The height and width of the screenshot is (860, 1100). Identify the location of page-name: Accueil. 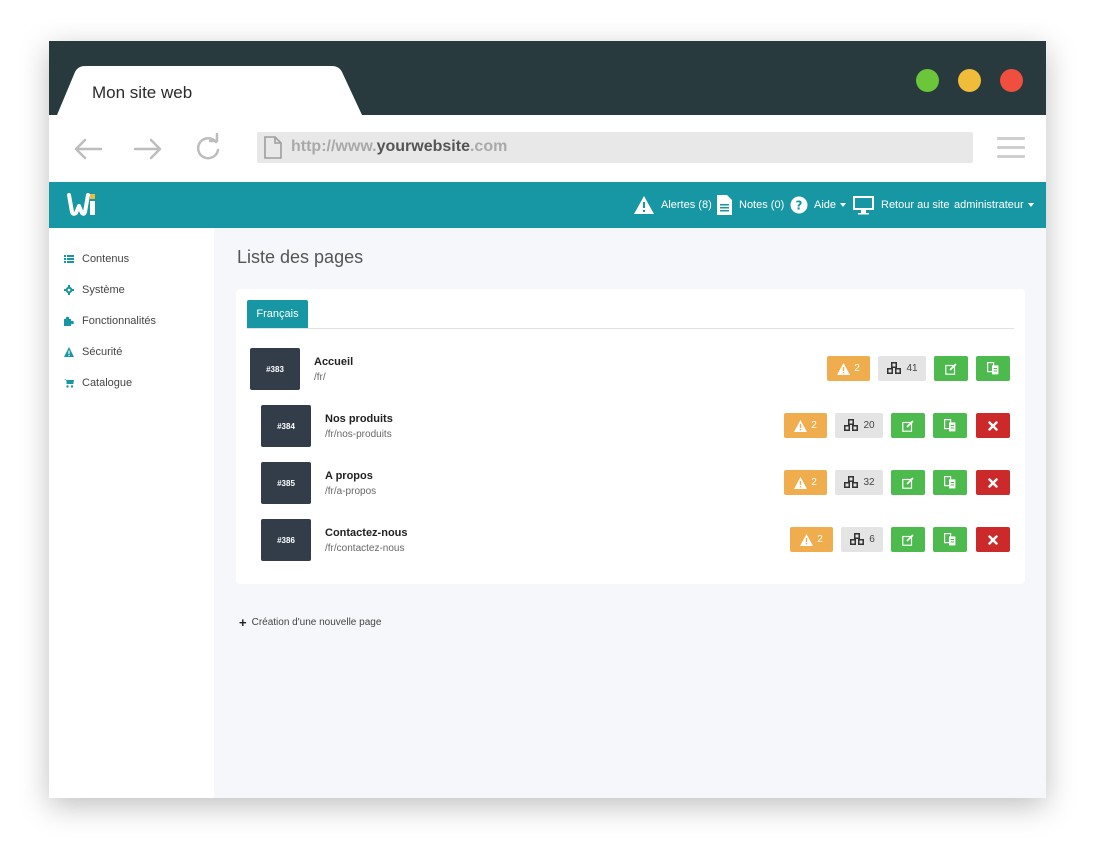
(333, 362).